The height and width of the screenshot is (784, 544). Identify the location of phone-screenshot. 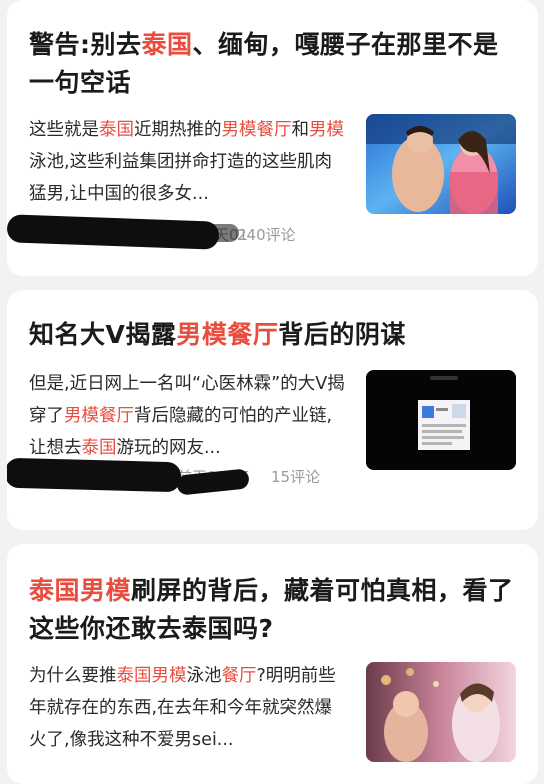
(441, 420).